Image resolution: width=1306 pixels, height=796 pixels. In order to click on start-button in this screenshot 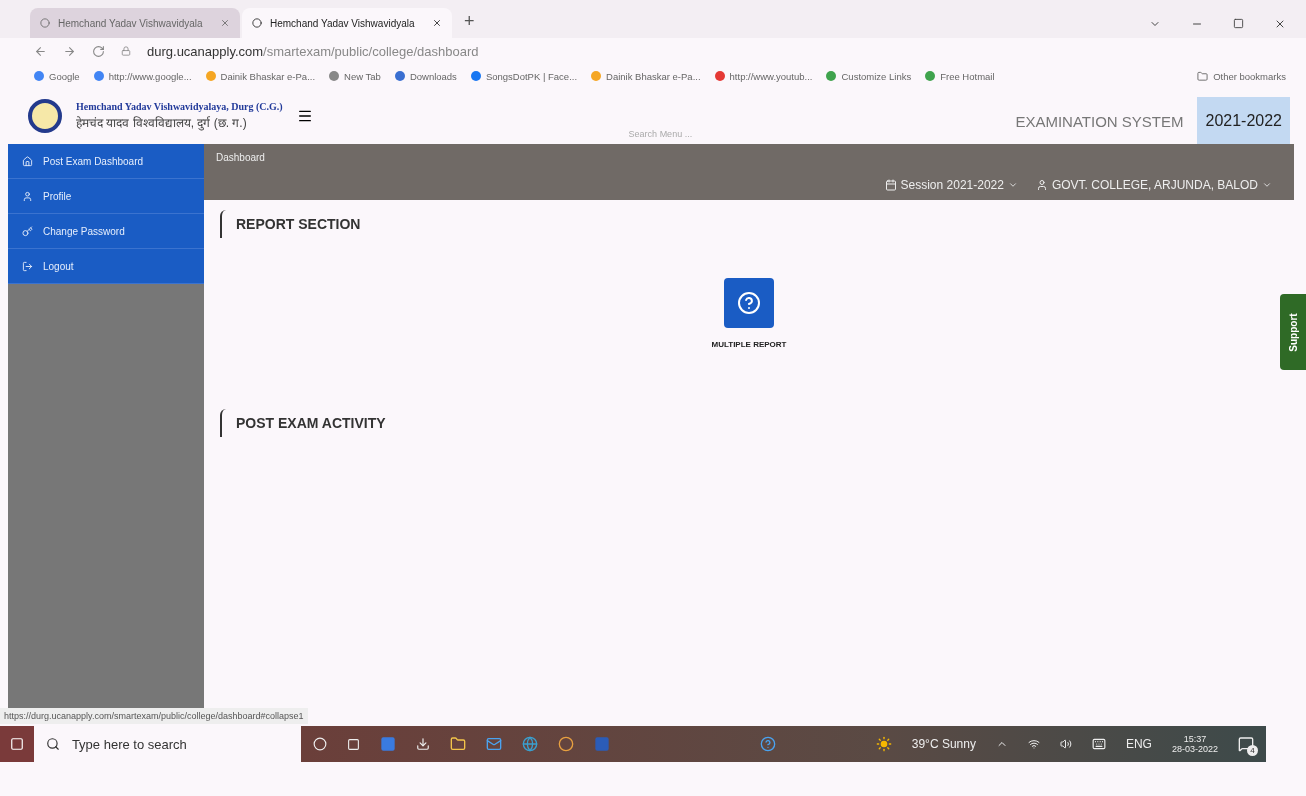, I will do `click(17, 744)`.